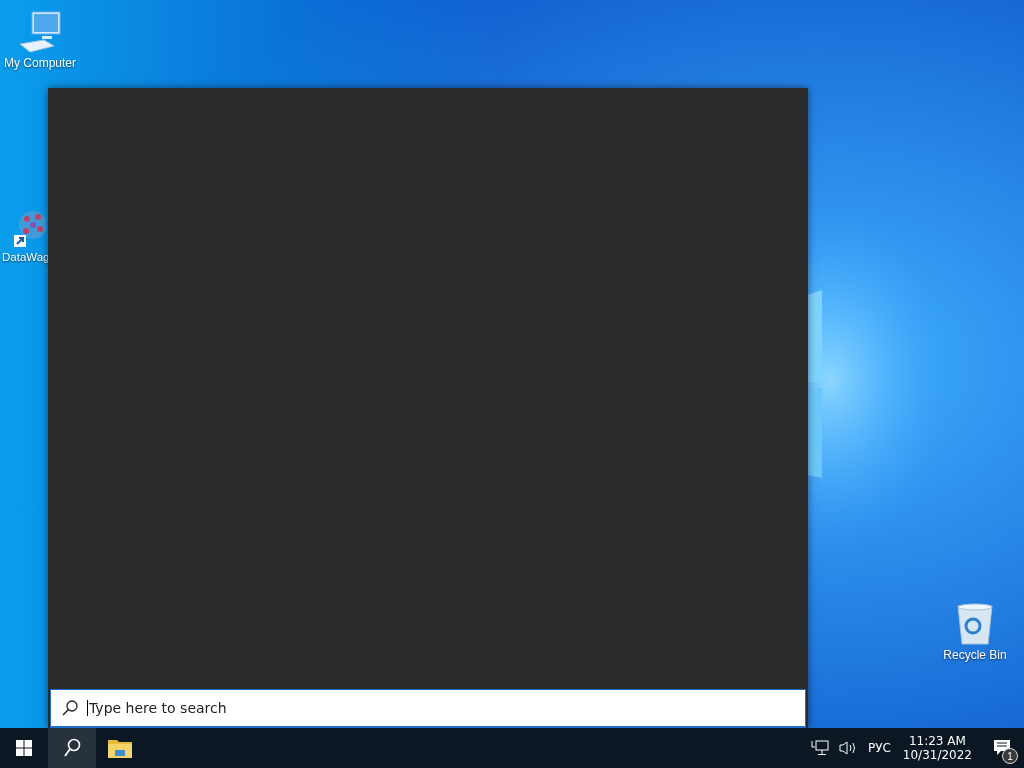  I want to click on notification-button: 1, so click(1002, 748).